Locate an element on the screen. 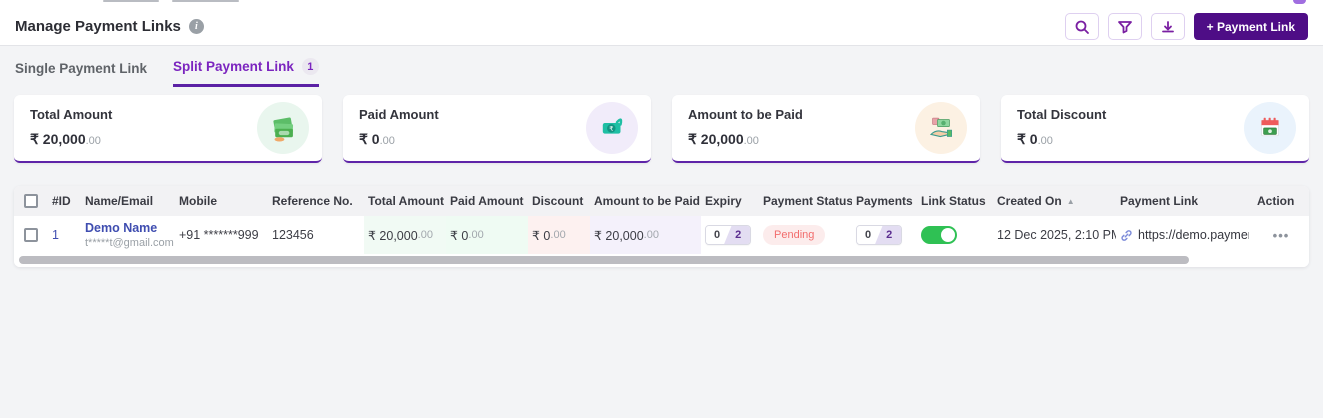 The height and width of the screenshot is (418, 1323). tab-split-payment-link: Split Payment Link 1 is located at coordinates (246, 72).